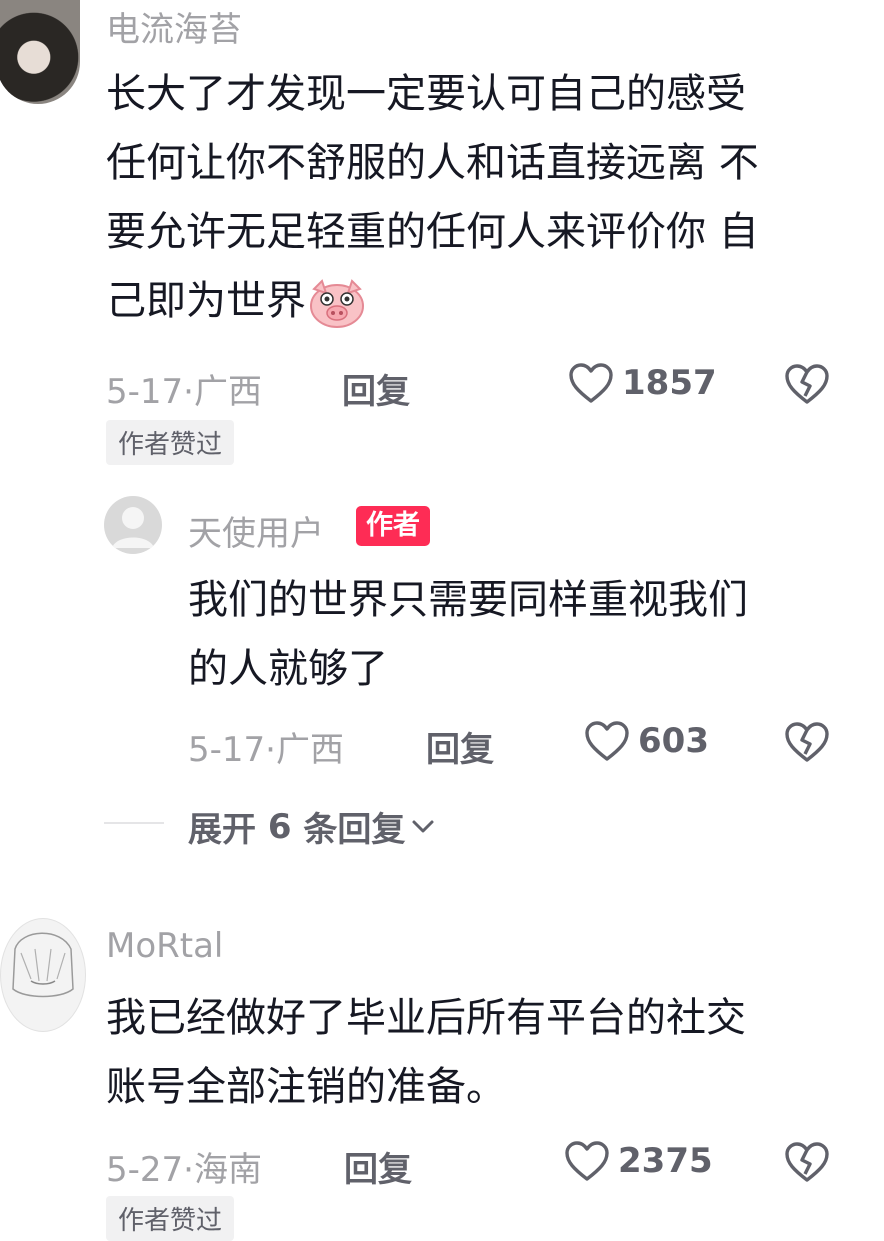 Image resolution: width=884 pixels, height=1241 pixels. I want to click on comment-line-with-emoji: 己即为世界, so click(432, 301).